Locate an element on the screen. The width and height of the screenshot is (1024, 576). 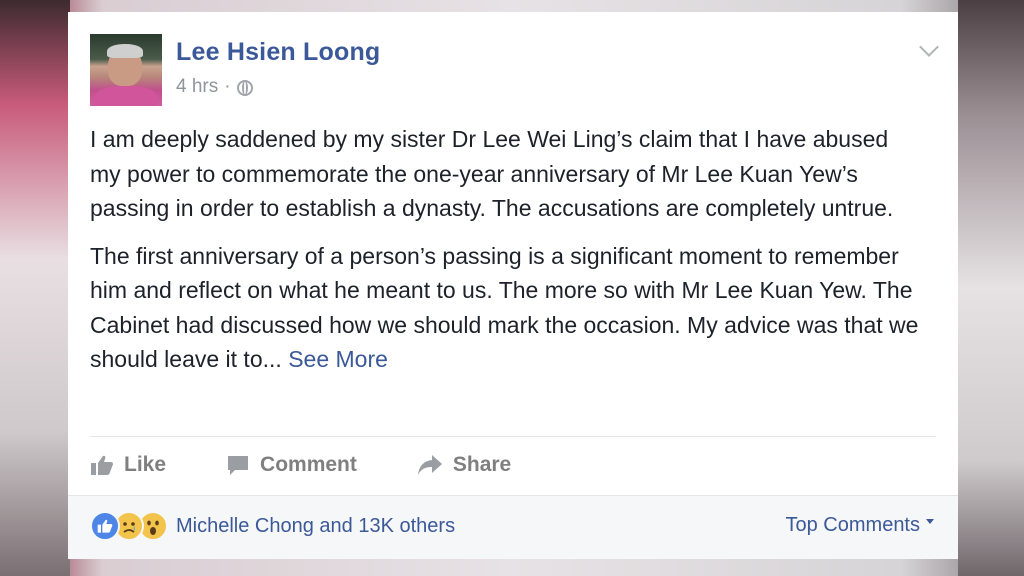
post-time: 4 hrs is located at coordinates (197, 87).